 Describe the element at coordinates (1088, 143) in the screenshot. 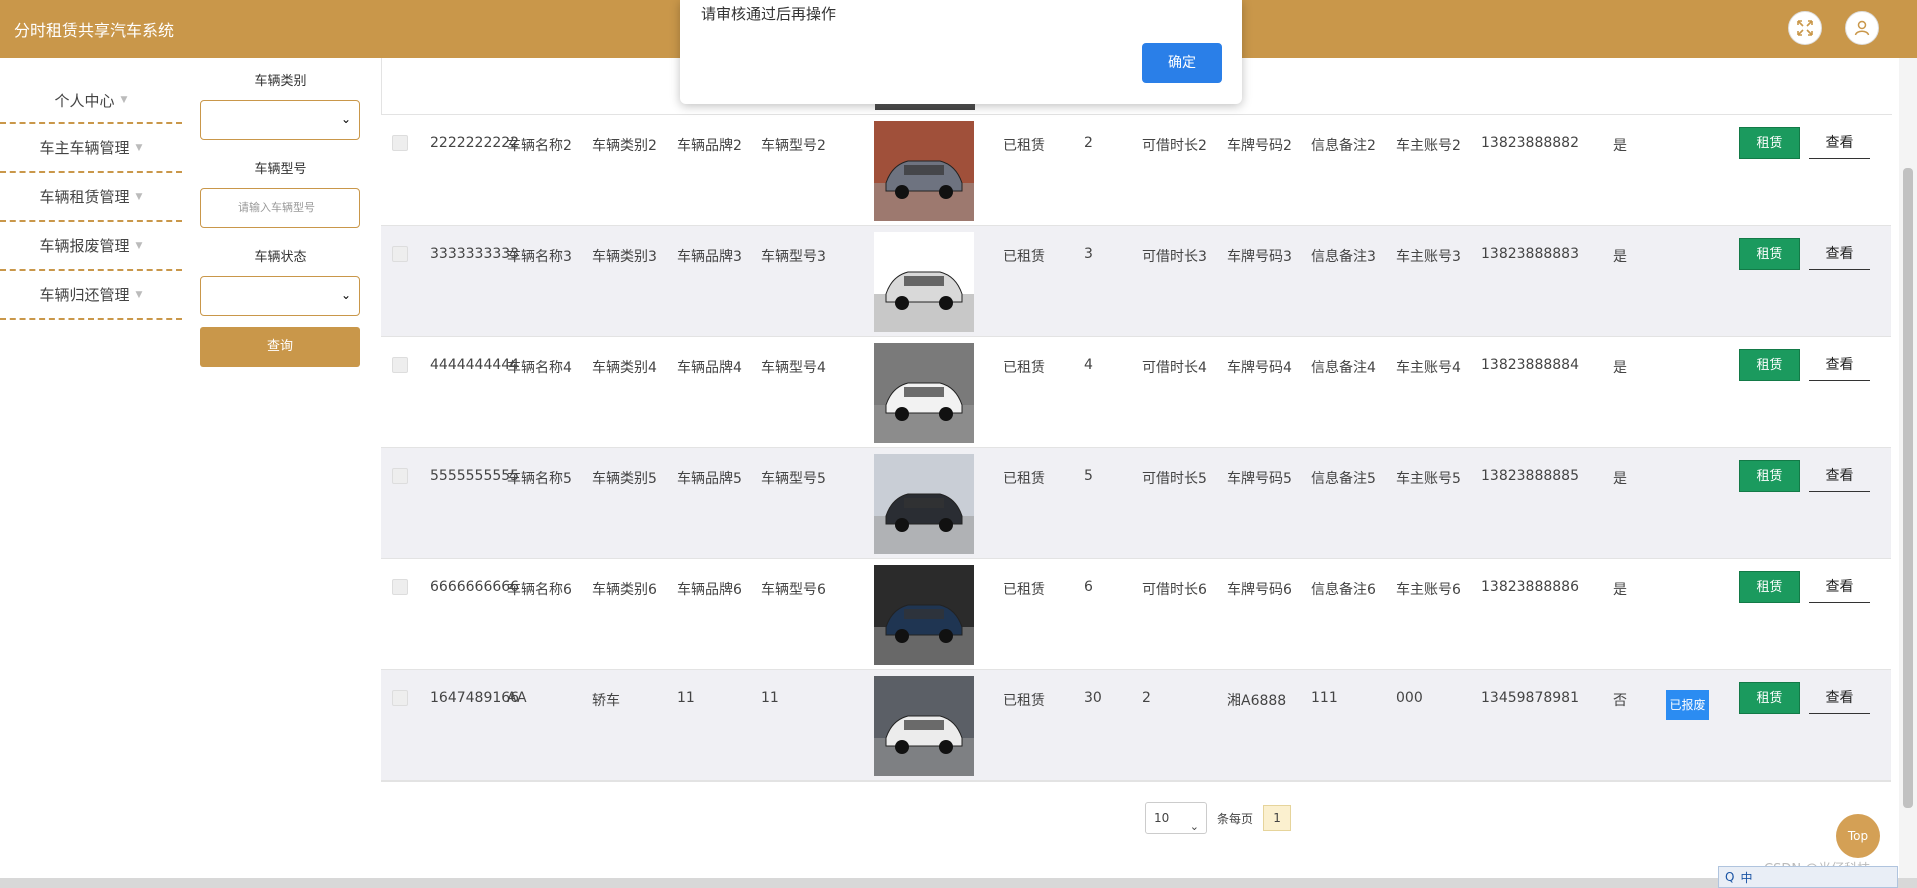

I see `cell-count: 2` at that location.